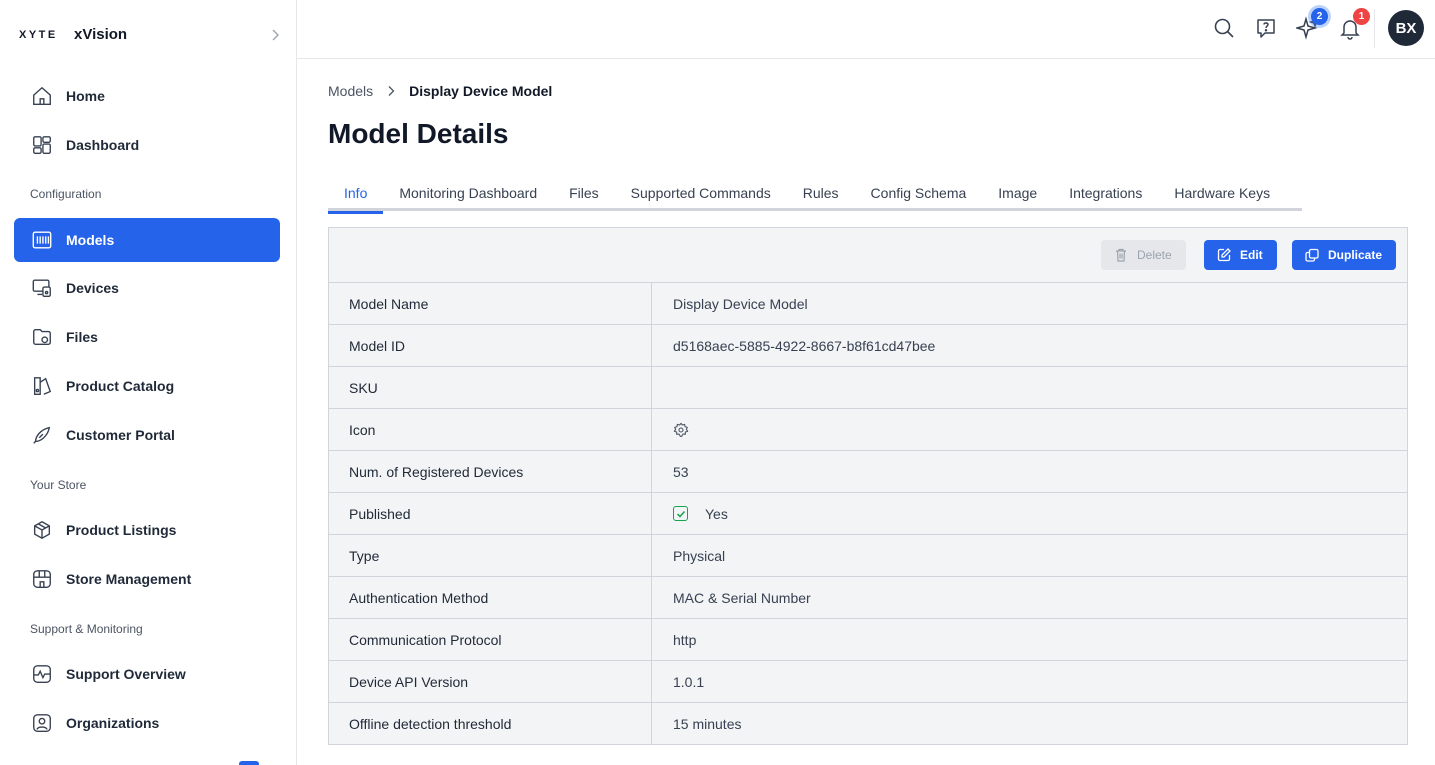 Image resolution: width=1435 pixels, height=765 pixels. What do you see at coordinates (868, 640) in the screenshot?
I see `detail-row-communication-protocol: Communication Protocol http` at bounding box center [868, 640].